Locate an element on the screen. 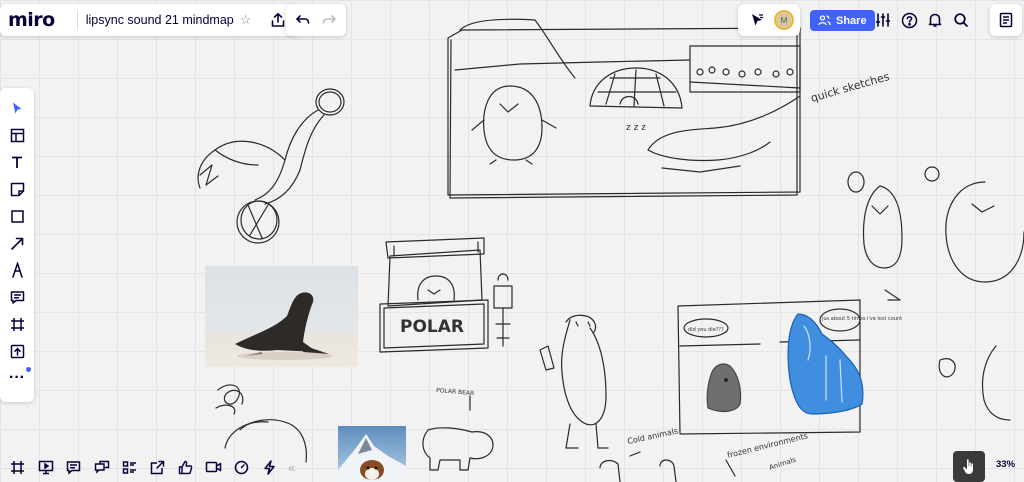 Image resolution: width=1024 pixels, height=482 pixels. seal-photo is located at coordinates (281, 316).